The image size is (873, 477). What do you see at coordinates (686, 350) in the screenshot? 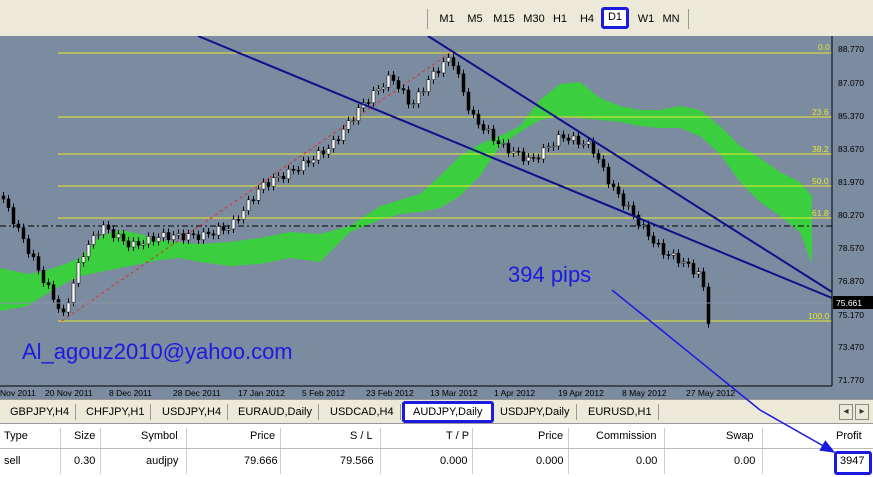
I see `arrow-pips-to-profit` at bounding box center [686, 350].